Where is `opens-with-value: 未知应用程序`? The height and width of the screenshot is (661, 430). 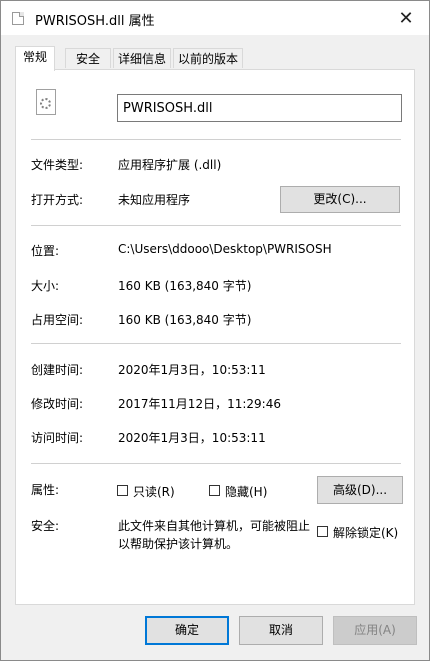
opens-with-value: 未知应用程序 is located at coordinates (154, 200).